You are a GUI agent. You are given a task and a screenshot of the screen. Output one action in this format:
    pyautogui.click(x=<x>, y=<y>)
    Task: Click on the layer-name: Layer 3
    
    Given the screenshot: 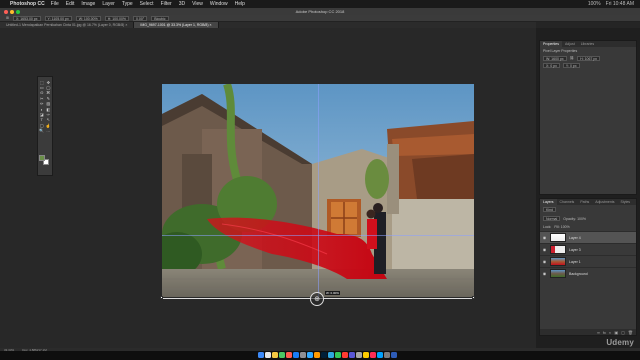 What is the action you would take?
    pyautogui.click(x=602, y=250)
    